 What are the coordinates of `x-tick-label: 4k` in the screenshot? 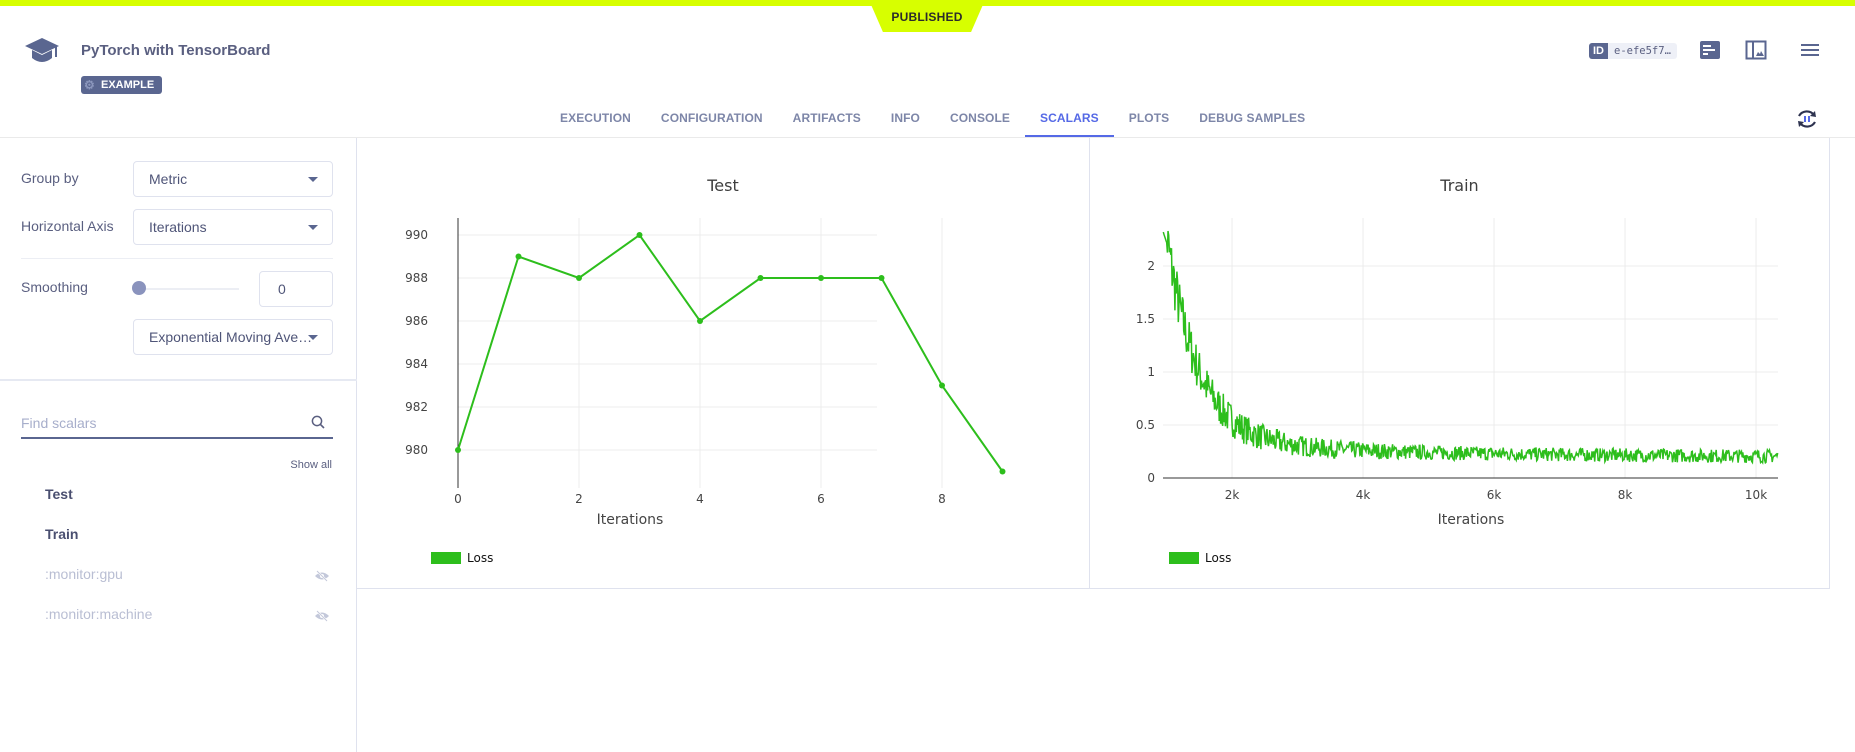 It's located at (1363, 495).